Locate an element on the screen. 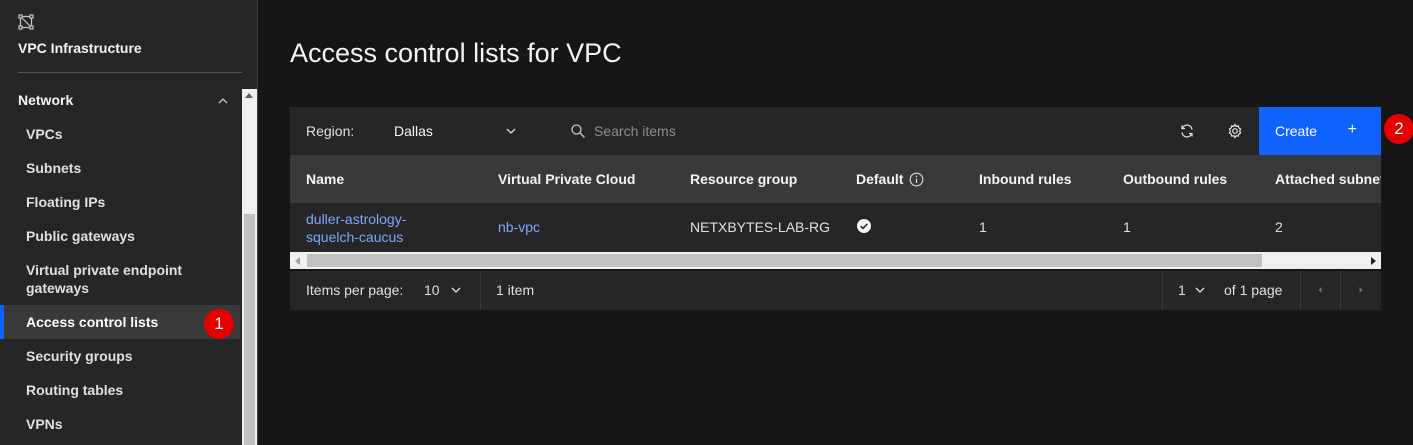  table-toolbar: Region: Dallas Create + is located at coordinates (835, 131).